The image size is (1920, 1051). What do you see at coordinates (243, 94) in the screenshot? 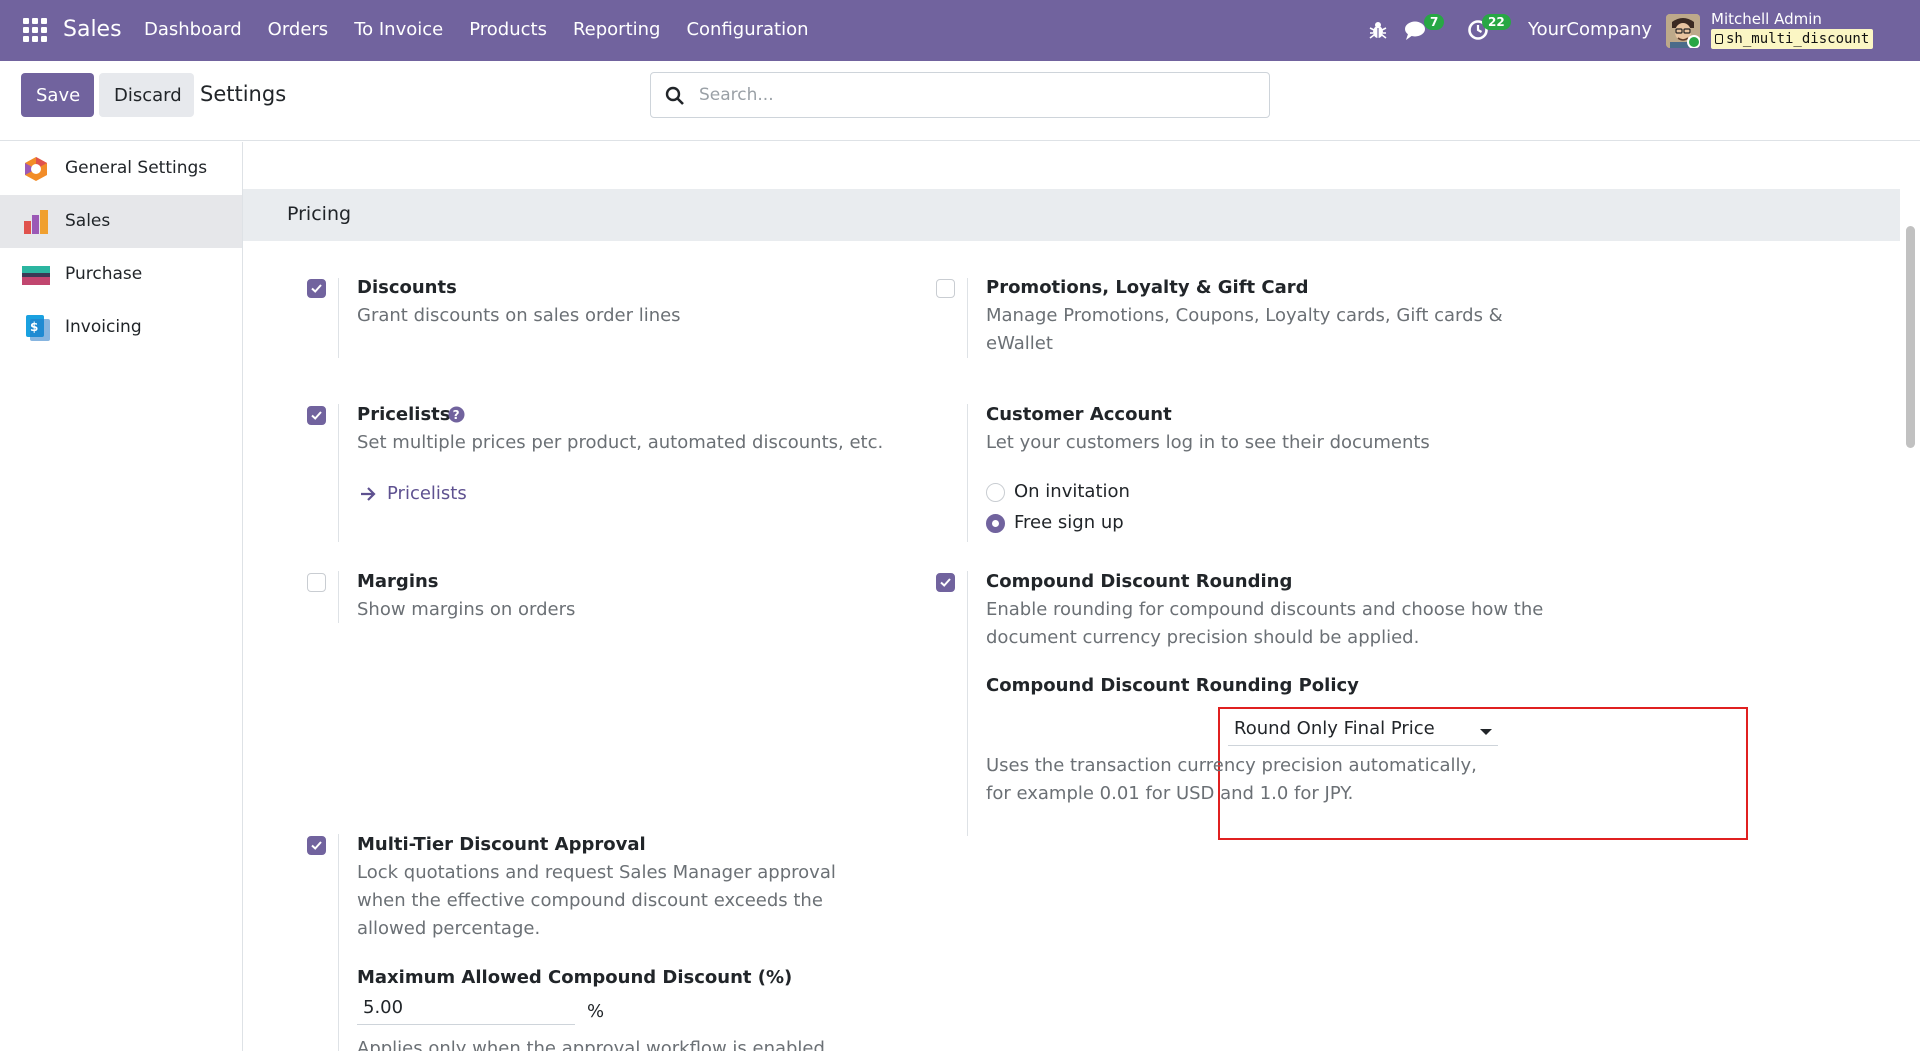
I see `page-title: Settings` at bounding box center [243, 94].